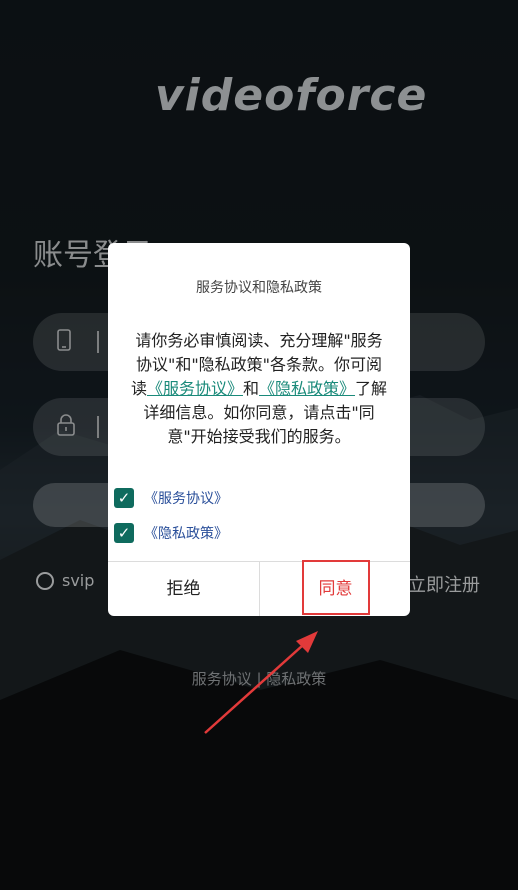 The image size is (518, 890). I want to click on footer-agreement-links: 服务协议 | 隐私政策, so click(259, 678).